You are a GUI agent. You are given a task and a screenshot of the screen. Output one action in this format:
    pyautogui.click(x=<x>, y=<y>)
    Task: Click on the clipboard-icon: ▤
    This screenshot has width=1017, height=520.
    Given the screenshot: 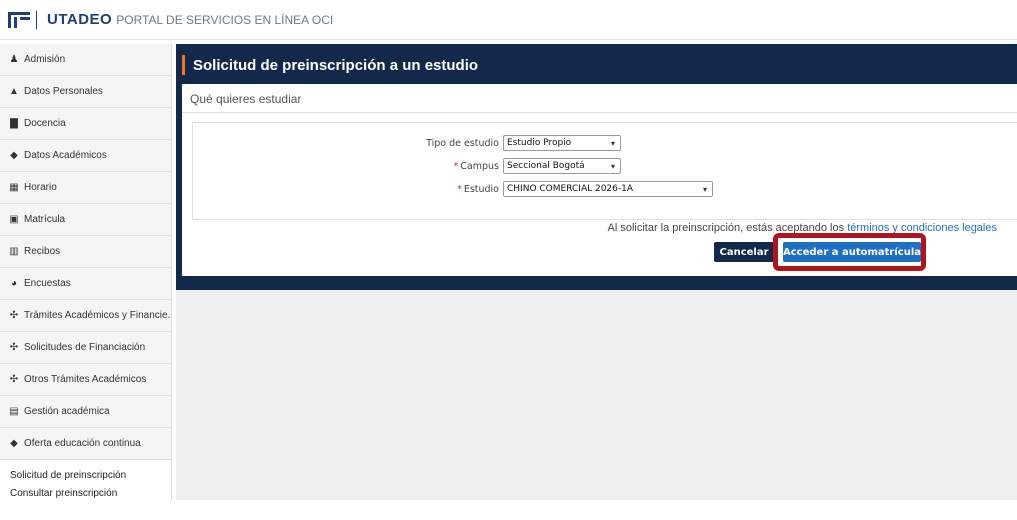 What is the action you would take?
    pyautogui.click(x=14, y=411)
    